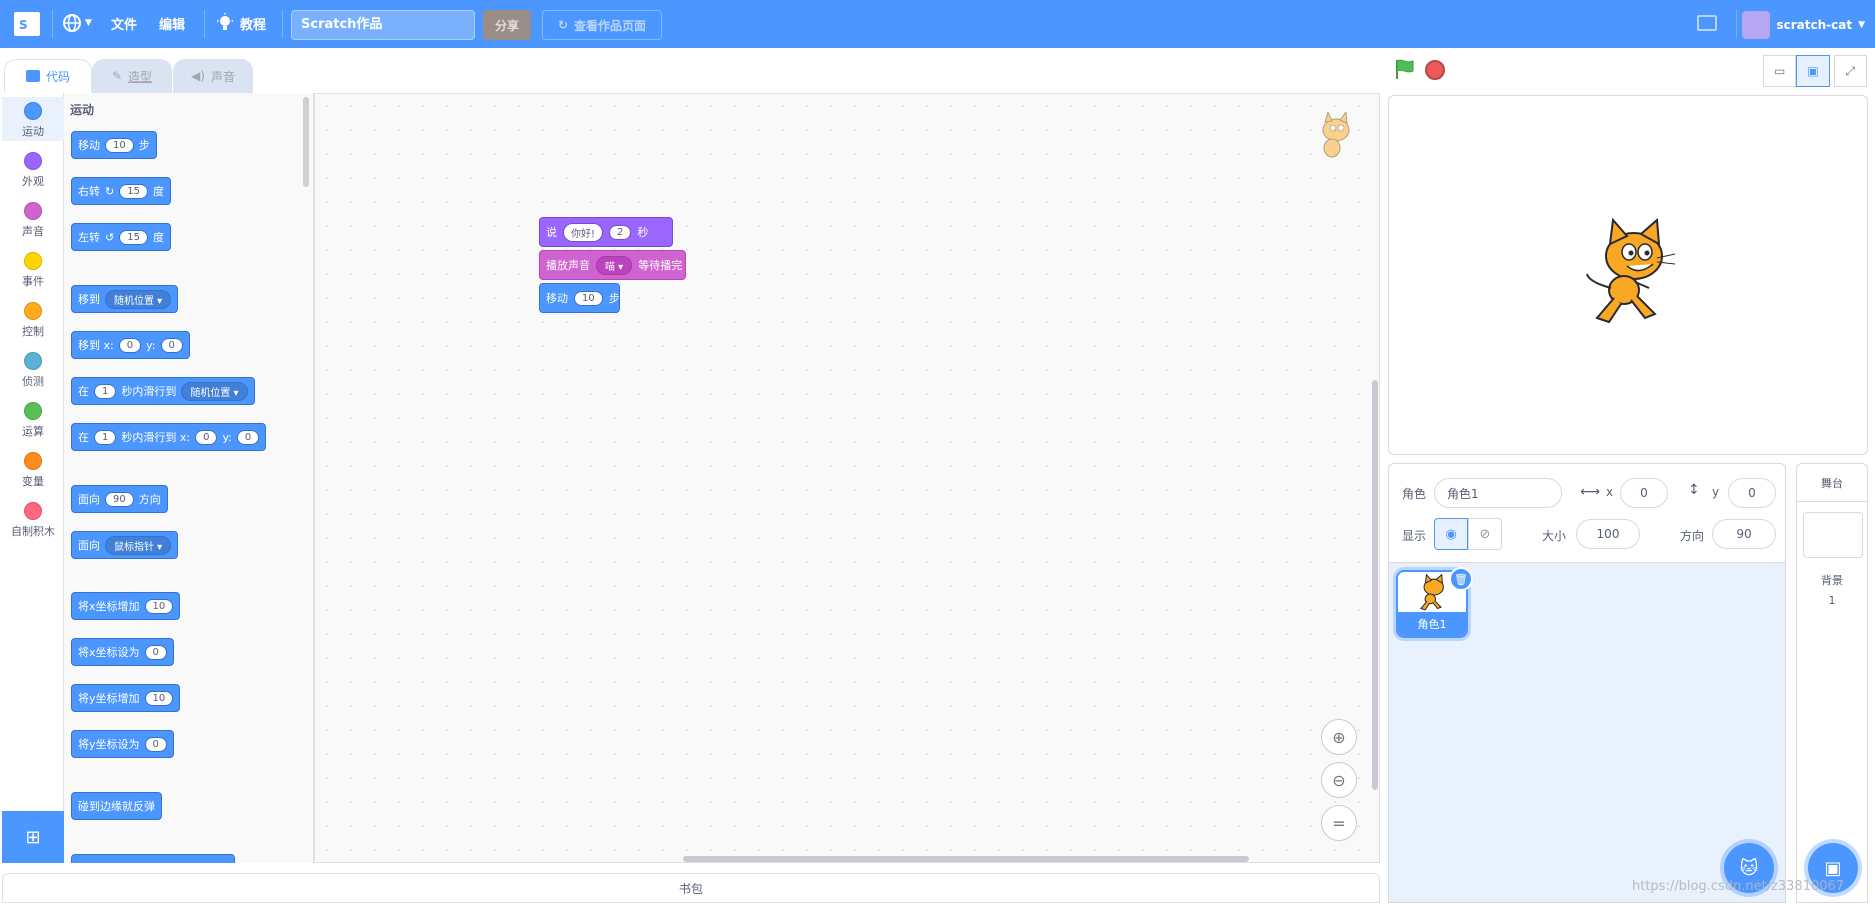 The image size is (1875, 907). I want to click on backdrops-label: 背景, so click(1832, 580).